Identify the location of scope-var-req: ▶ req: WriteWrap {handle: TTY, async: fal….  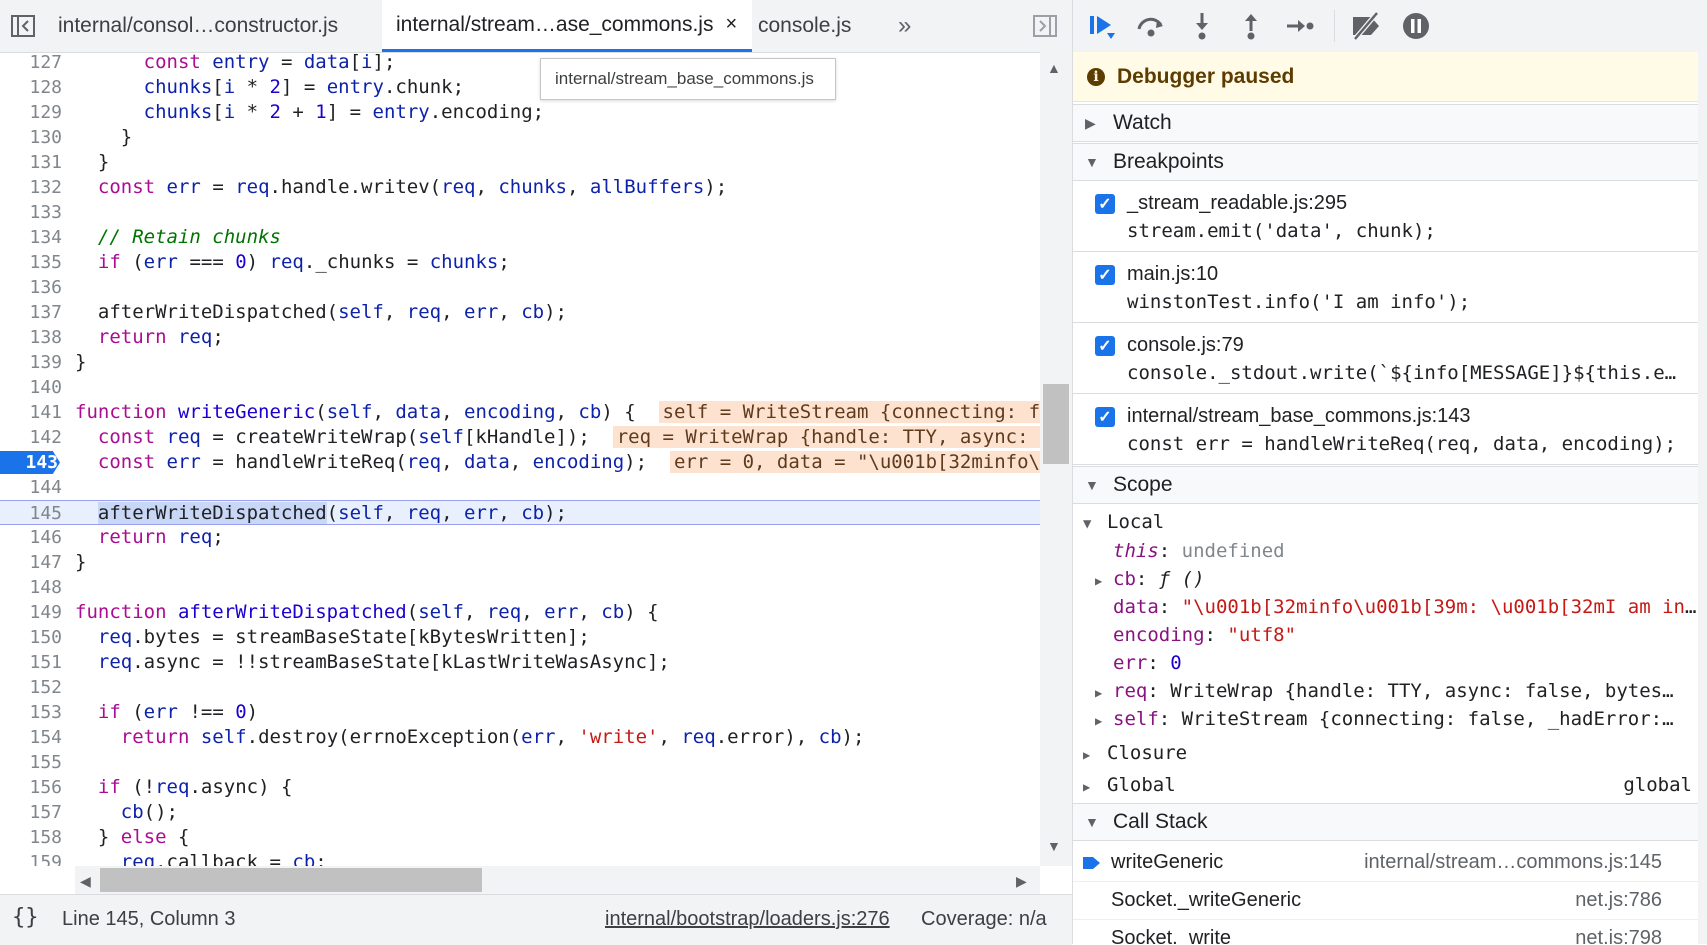
(1376, 691).